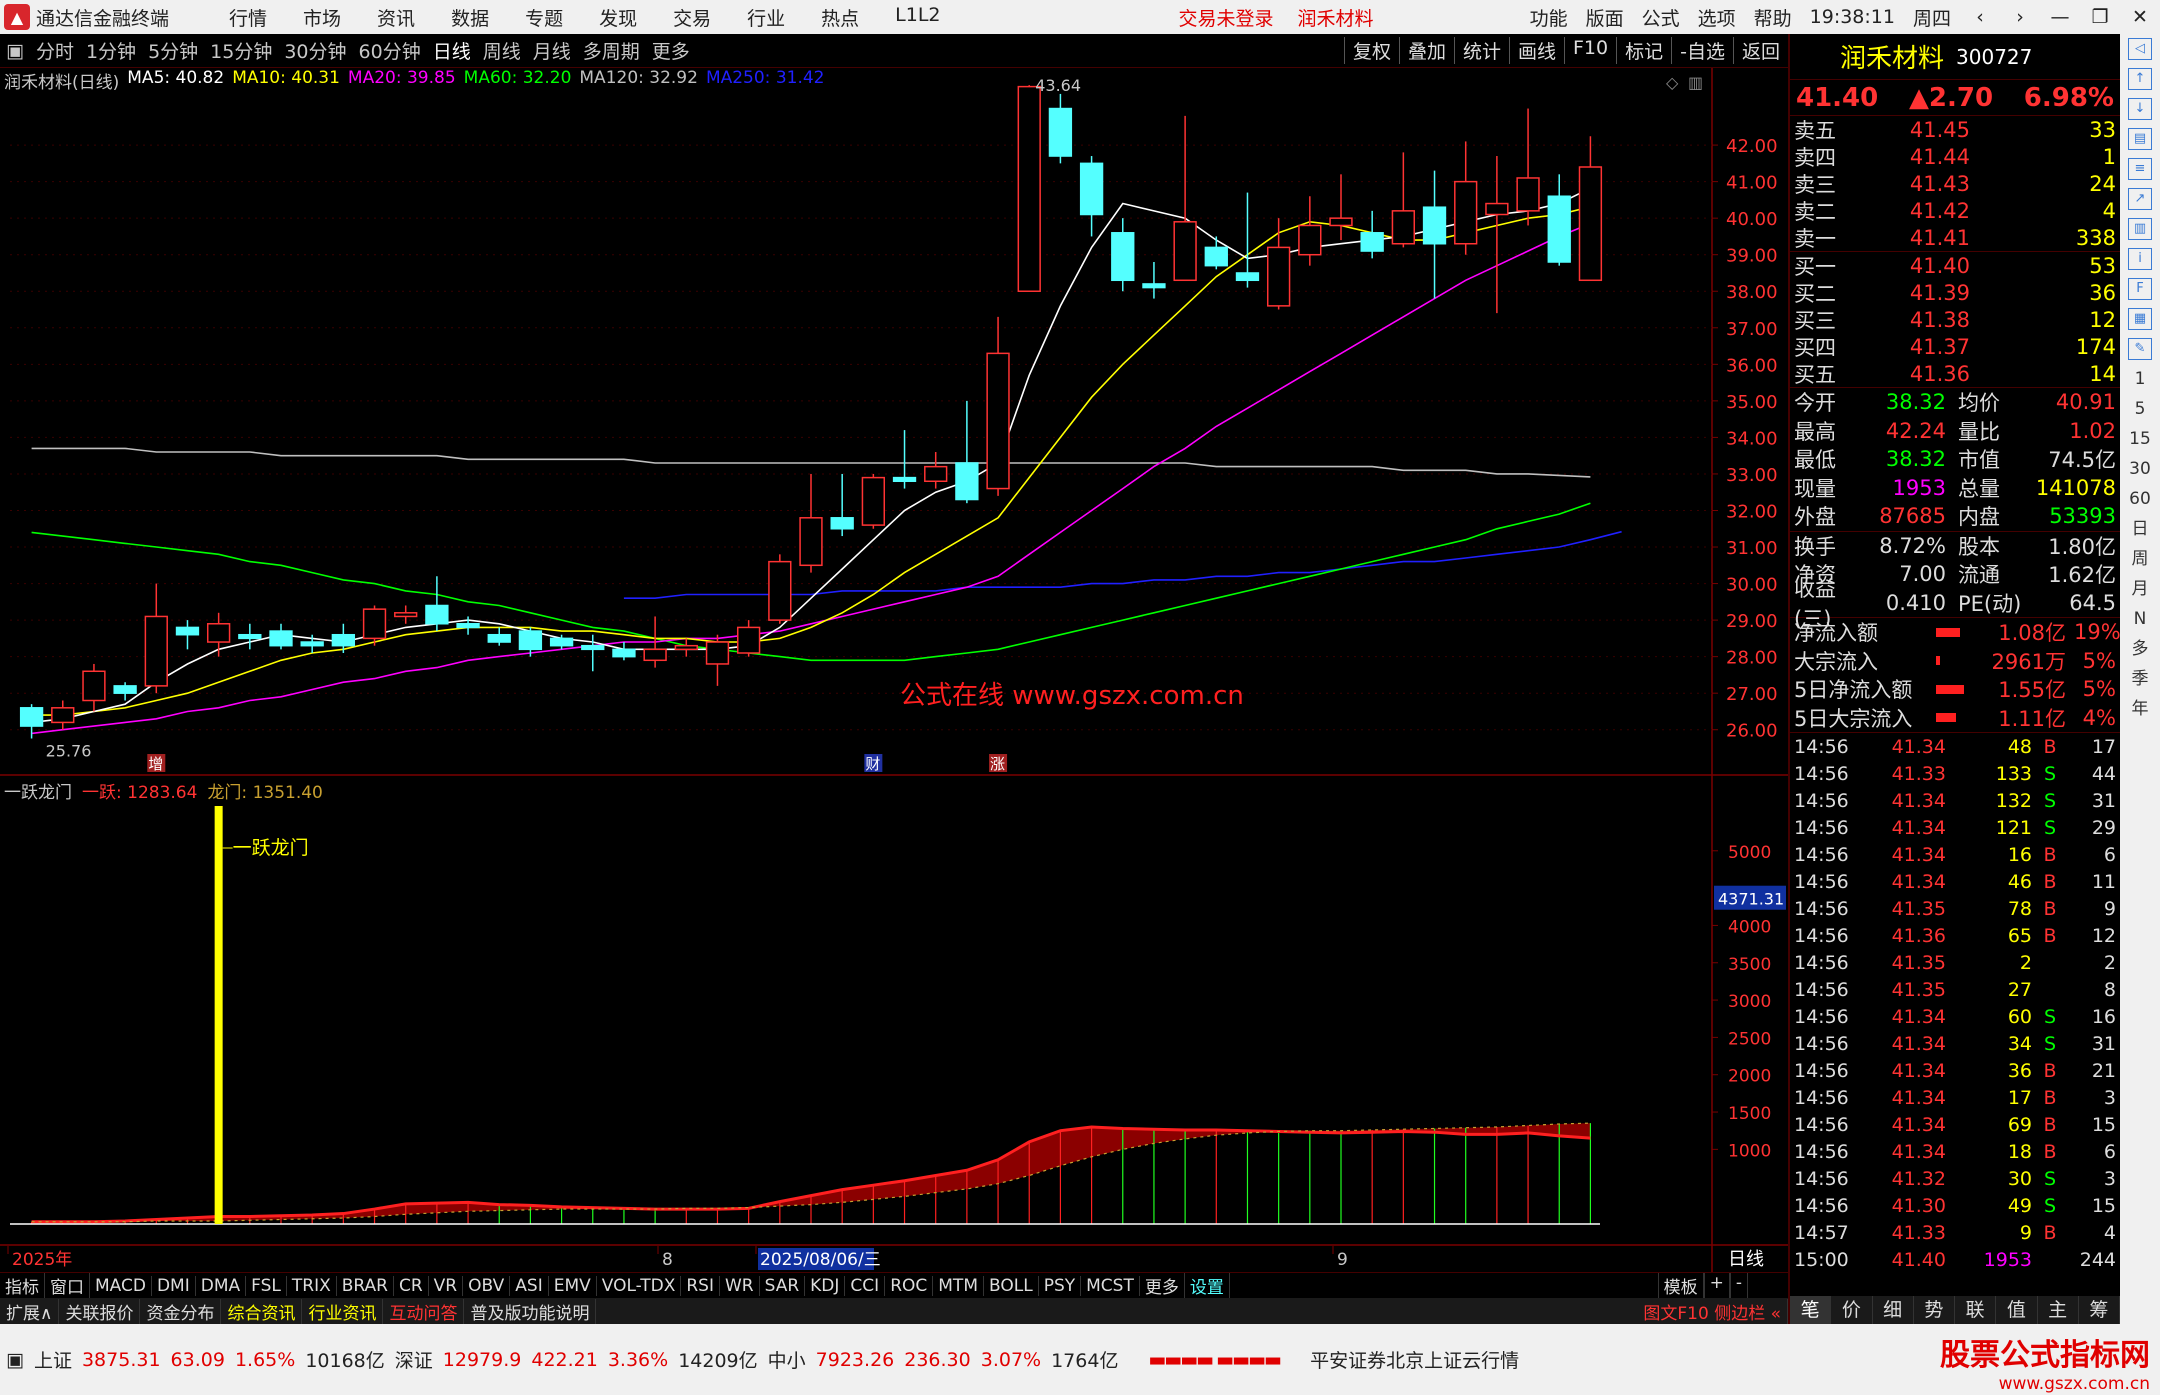 This screenshot has width=2160, height=1395. I want to click on panel-icon: ▥, so click(1695, 82).